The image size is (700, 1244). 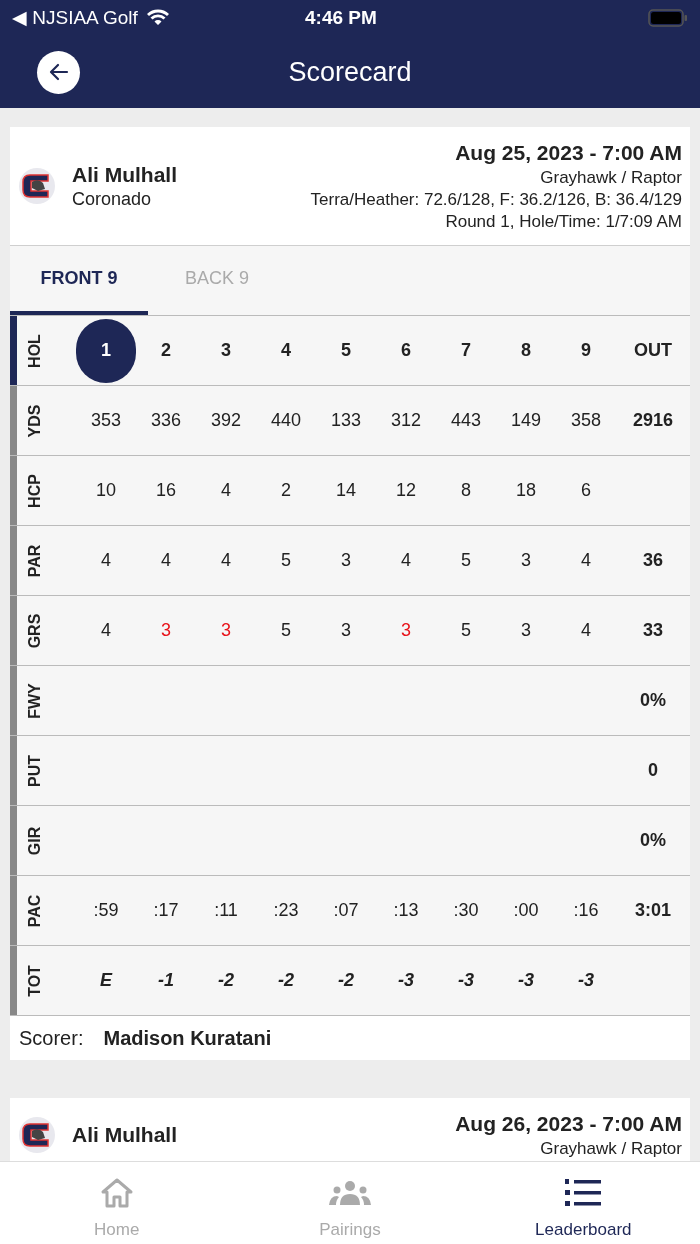 I want to click on total-cell-text: OUT, so click(x=653, y=350).